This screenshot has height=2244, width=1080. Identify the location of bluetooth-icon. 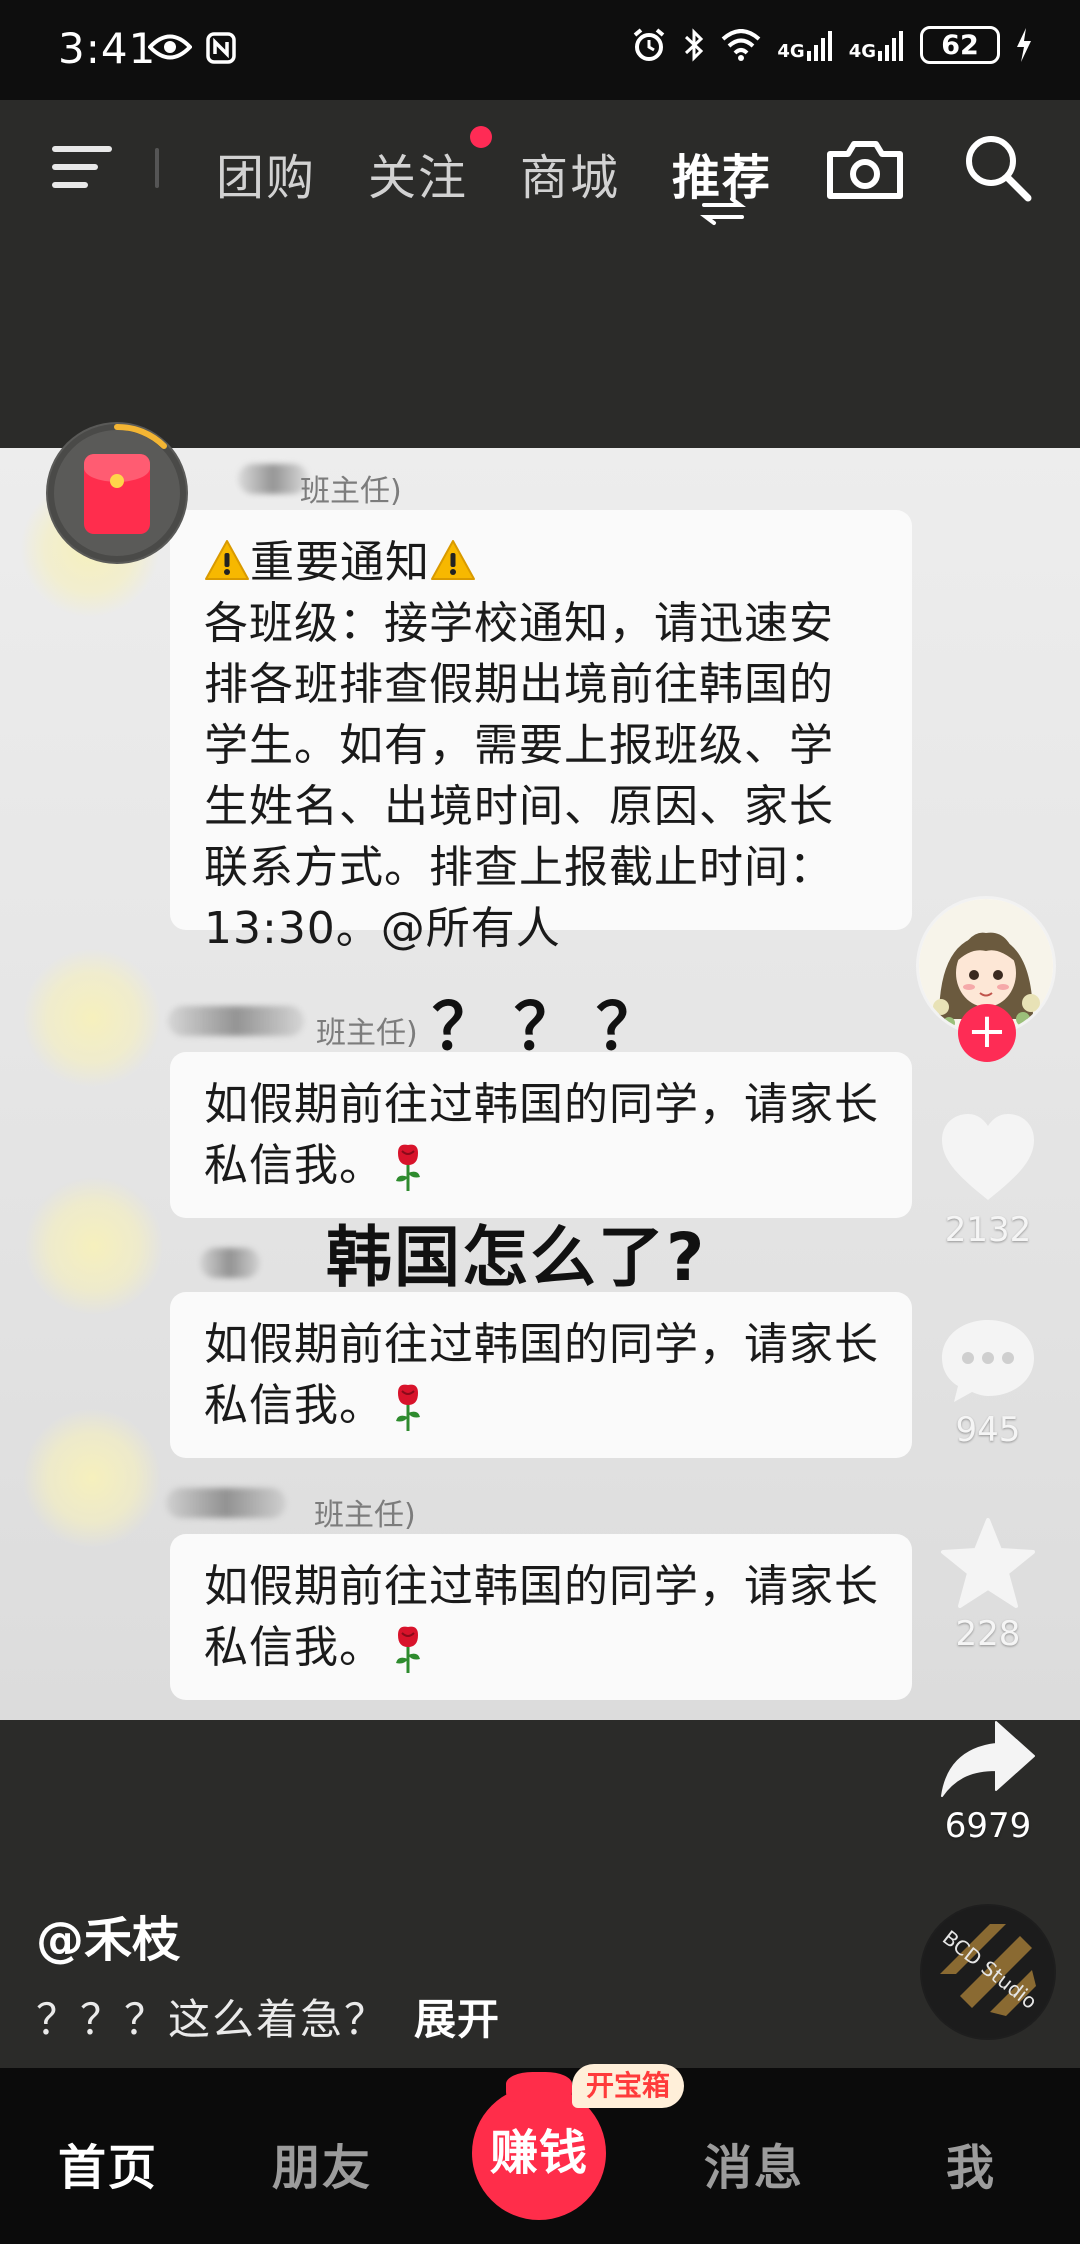
(694, 45).